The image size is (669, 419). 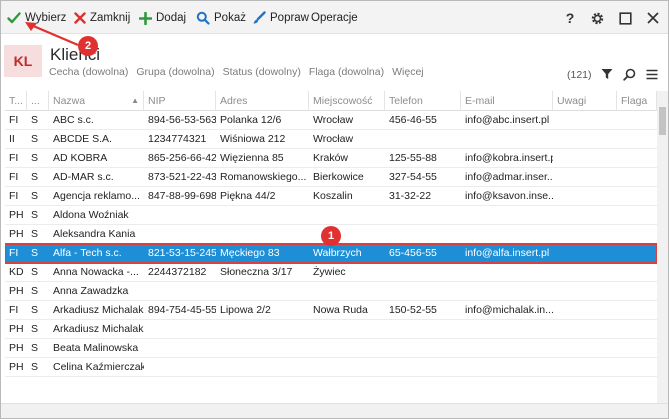 I want to click on filter-flag: Flaga (dowolna), so click(x=346, y=72).